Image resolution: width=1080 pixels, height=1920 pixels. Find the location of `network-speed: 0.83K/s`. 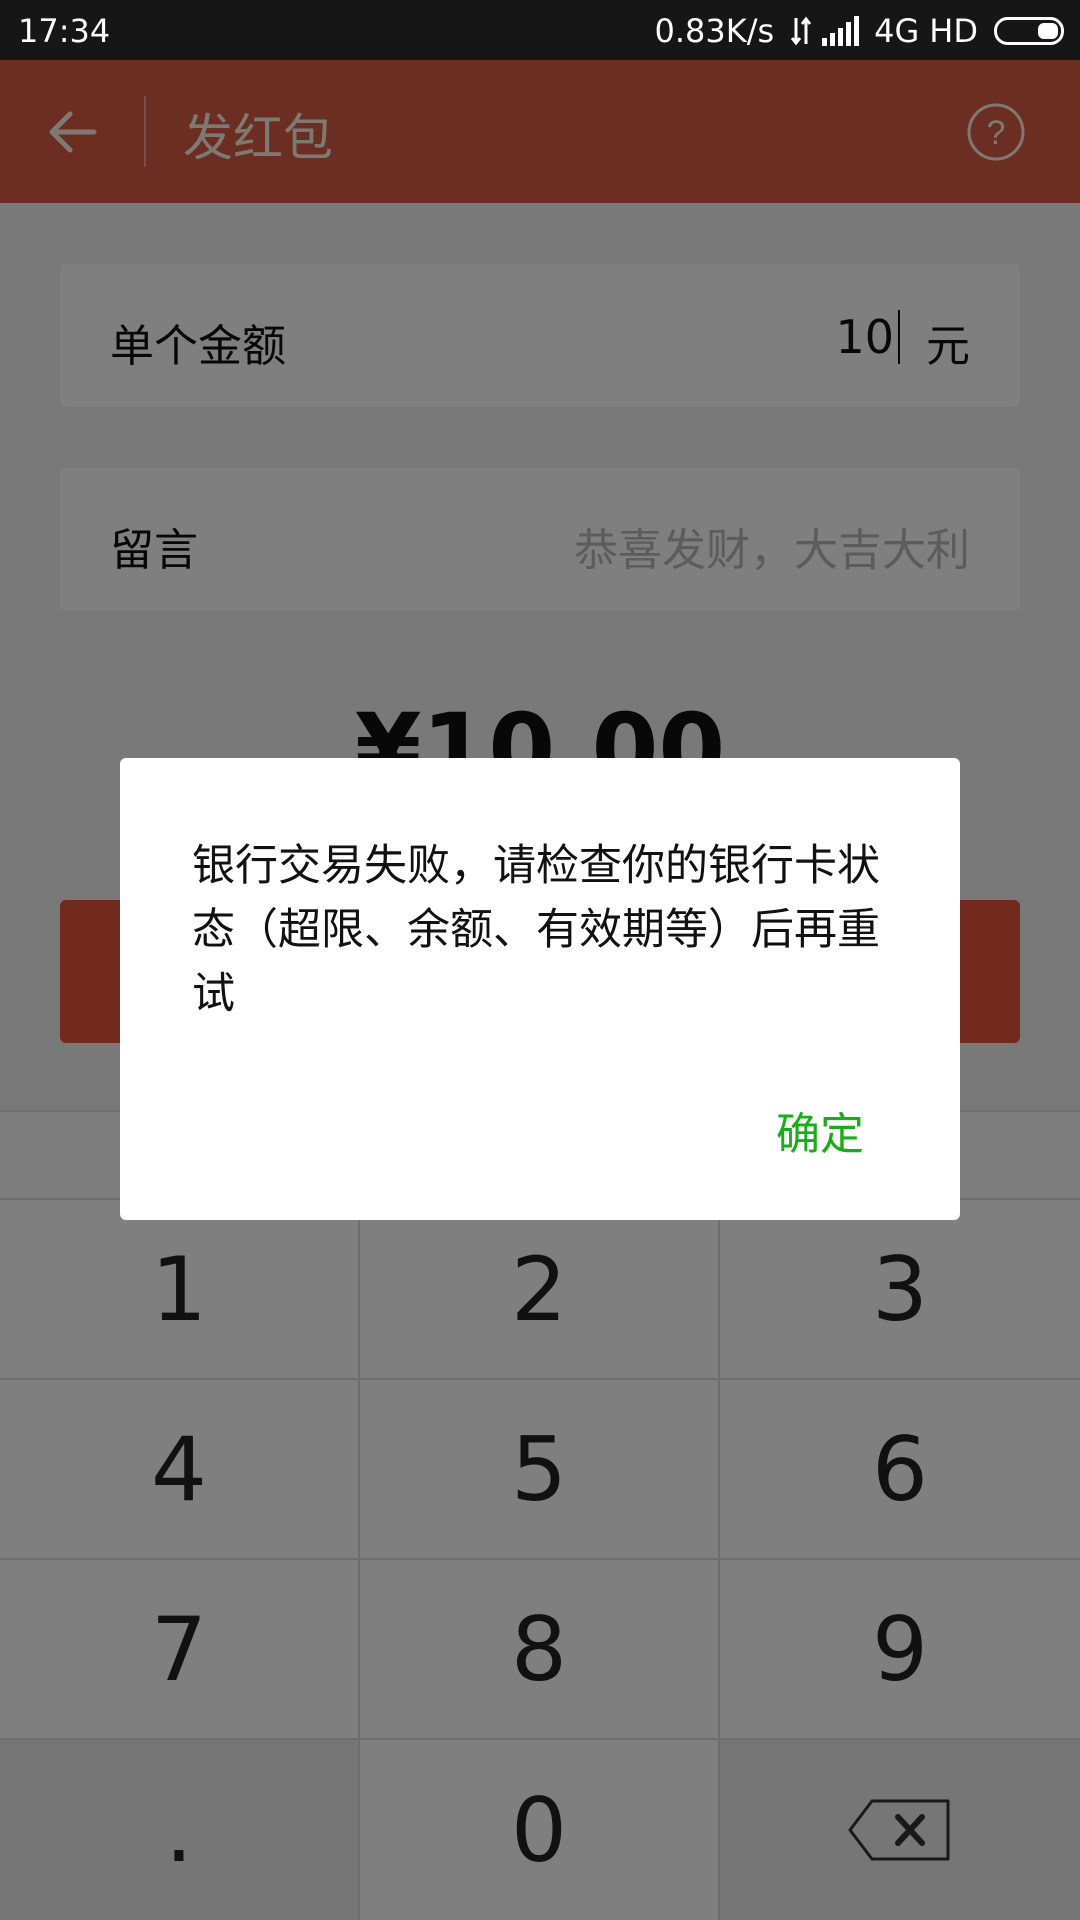

network-speed: 0.83K/s is located at coordinates (714, 31).